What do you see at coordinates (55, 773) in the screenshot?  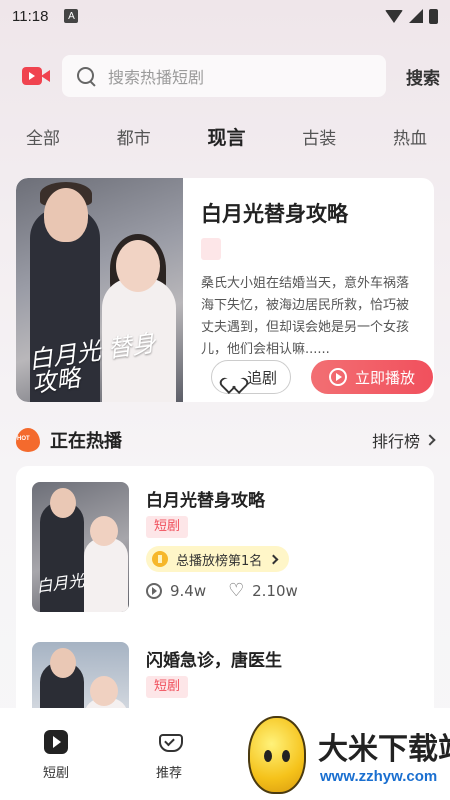 I see `nav-label: 短剧` at bounding box center [55, 773].